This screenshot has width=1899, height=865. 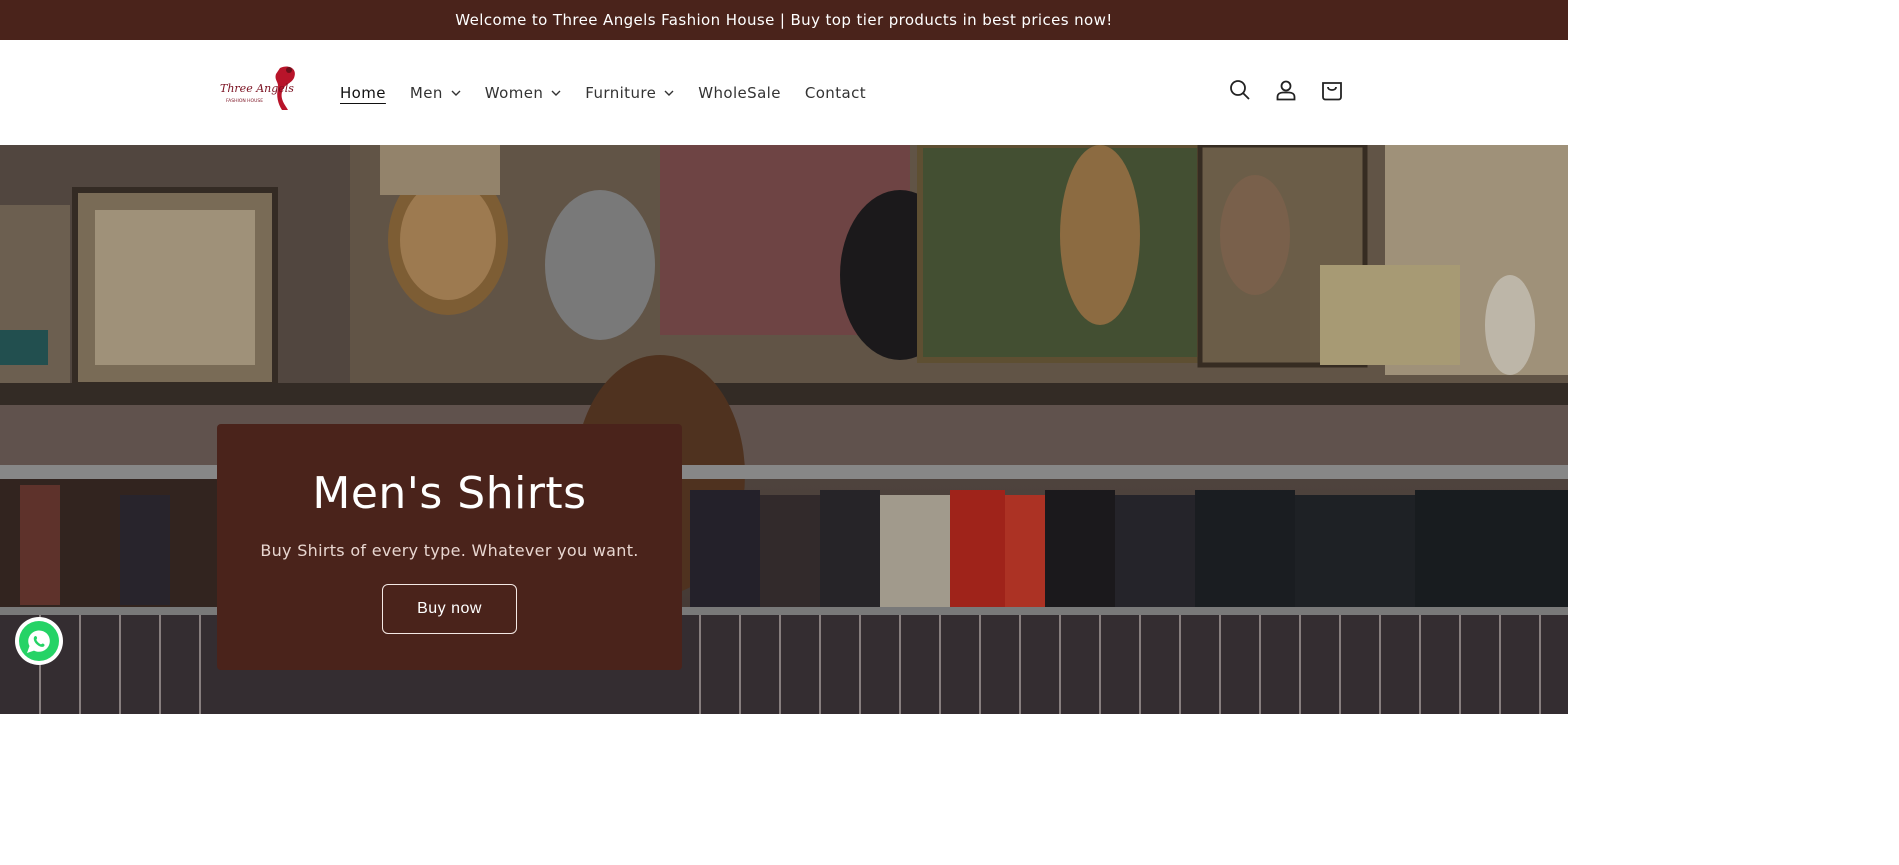 I want to click on nav-item-men: Men, so click(x=435, y=93).